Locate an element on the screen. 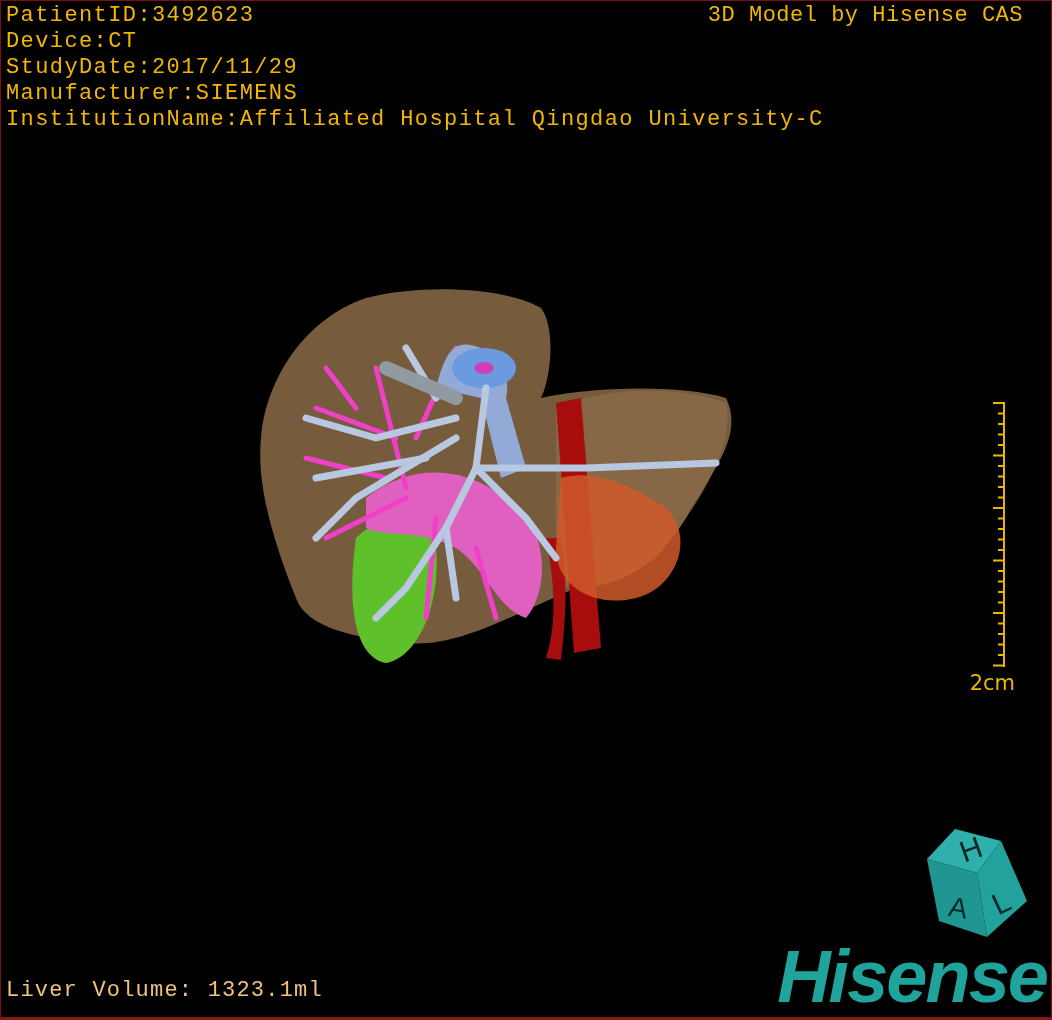  liver-volume-text: Liver Volume: 1323.1ml is located at coordinates (164, 990).